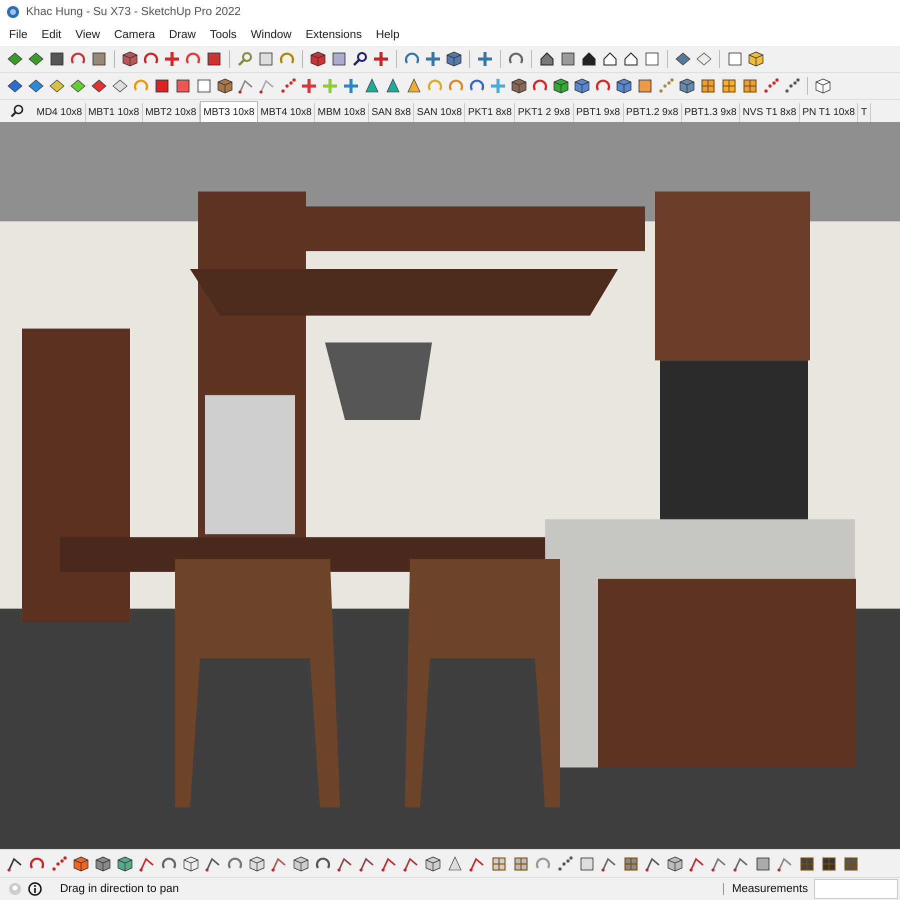  I want to click on menu-item: Window, so click(271, 35).